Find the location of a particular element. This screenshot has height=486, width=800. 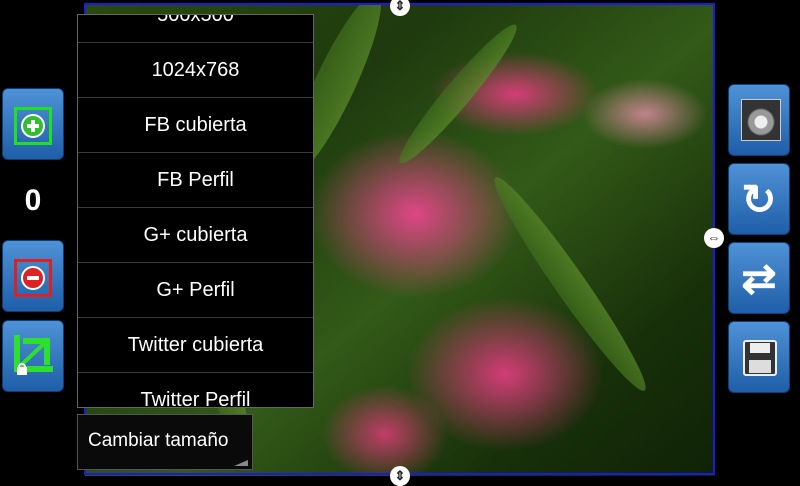

list-item: FB cubierta is located at coordinates (195, 125).